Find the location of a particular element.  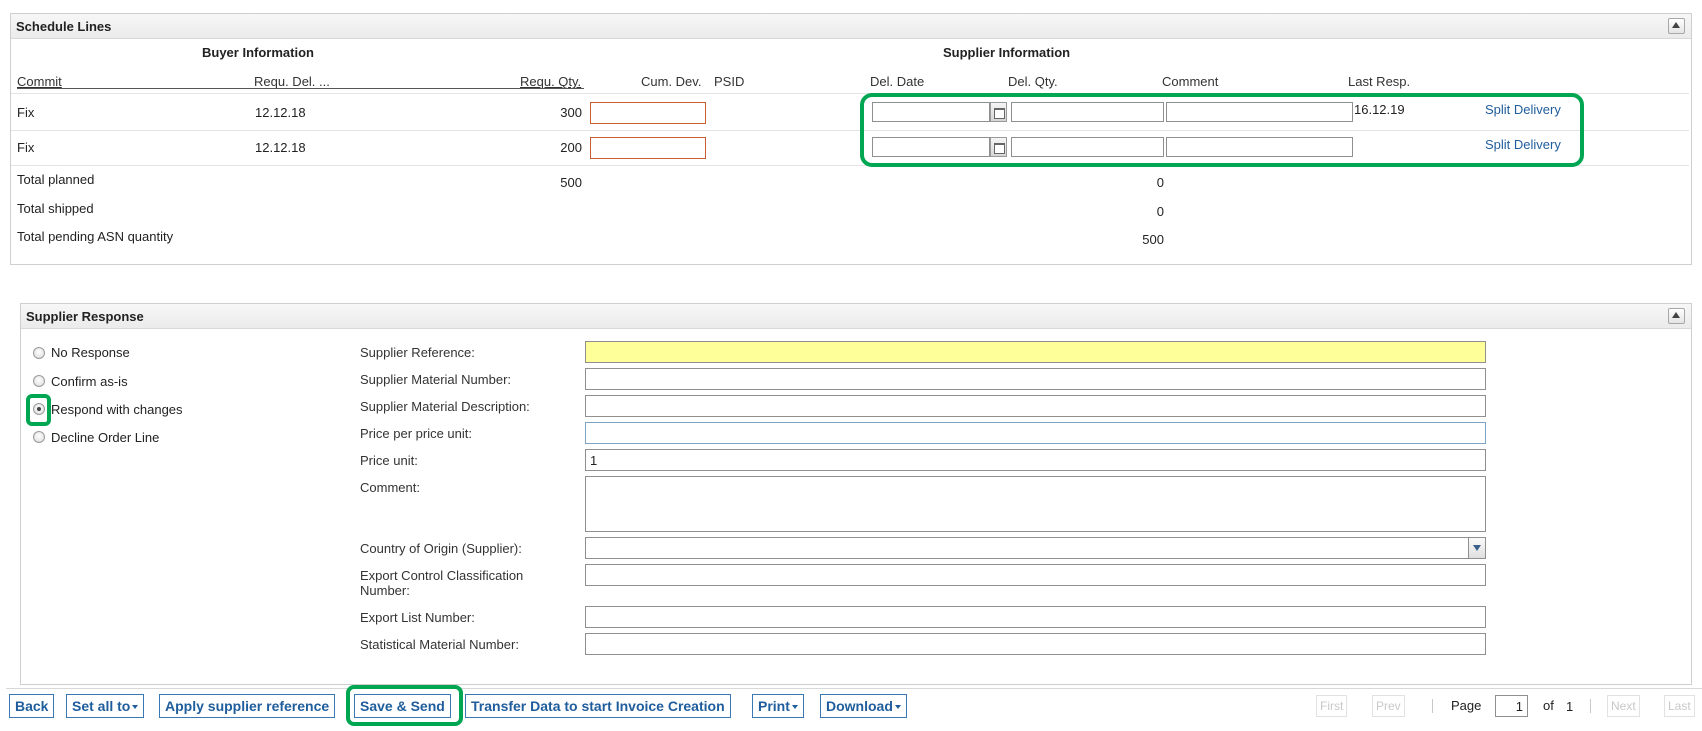

row-1-del-date-input is located at coordinates (931, 112).